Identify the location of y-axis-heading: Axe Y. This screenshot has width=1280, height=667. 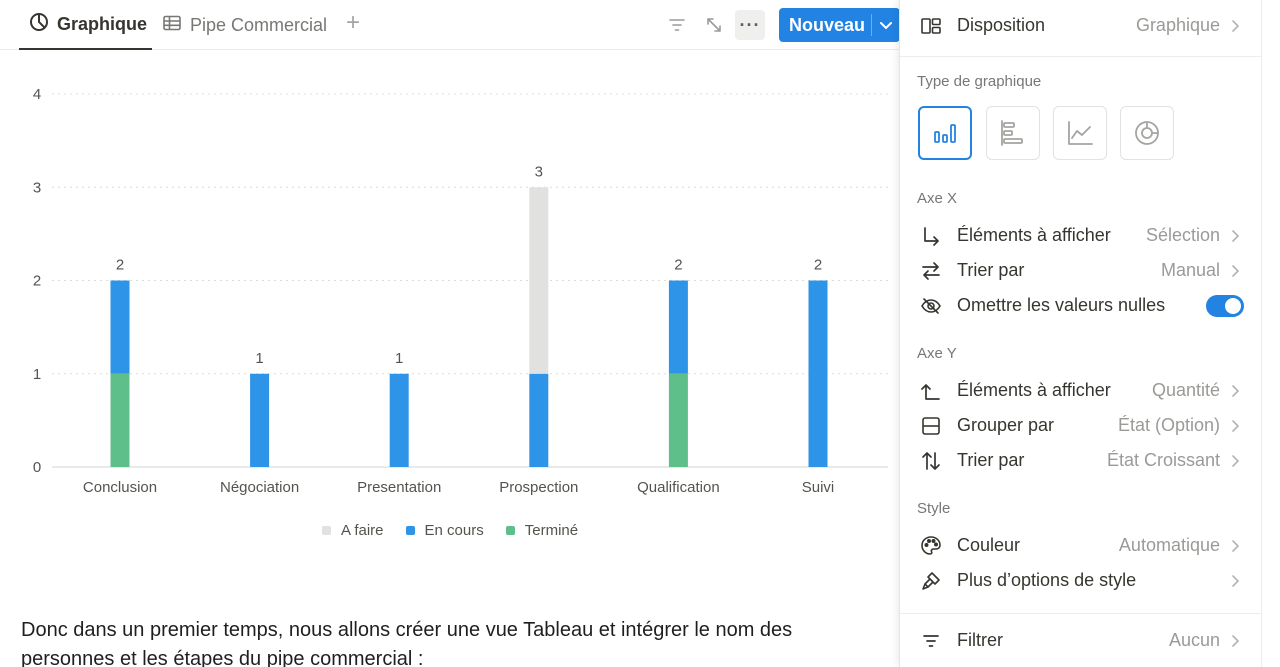
(937, 353).